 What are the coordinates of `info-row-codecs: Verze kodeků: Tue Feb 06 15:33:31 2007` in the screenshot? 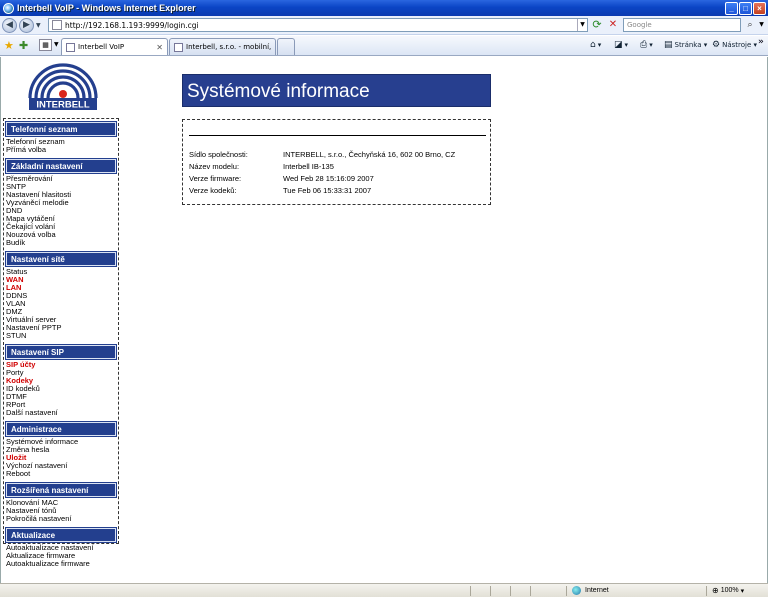 It's located at (280, 190).